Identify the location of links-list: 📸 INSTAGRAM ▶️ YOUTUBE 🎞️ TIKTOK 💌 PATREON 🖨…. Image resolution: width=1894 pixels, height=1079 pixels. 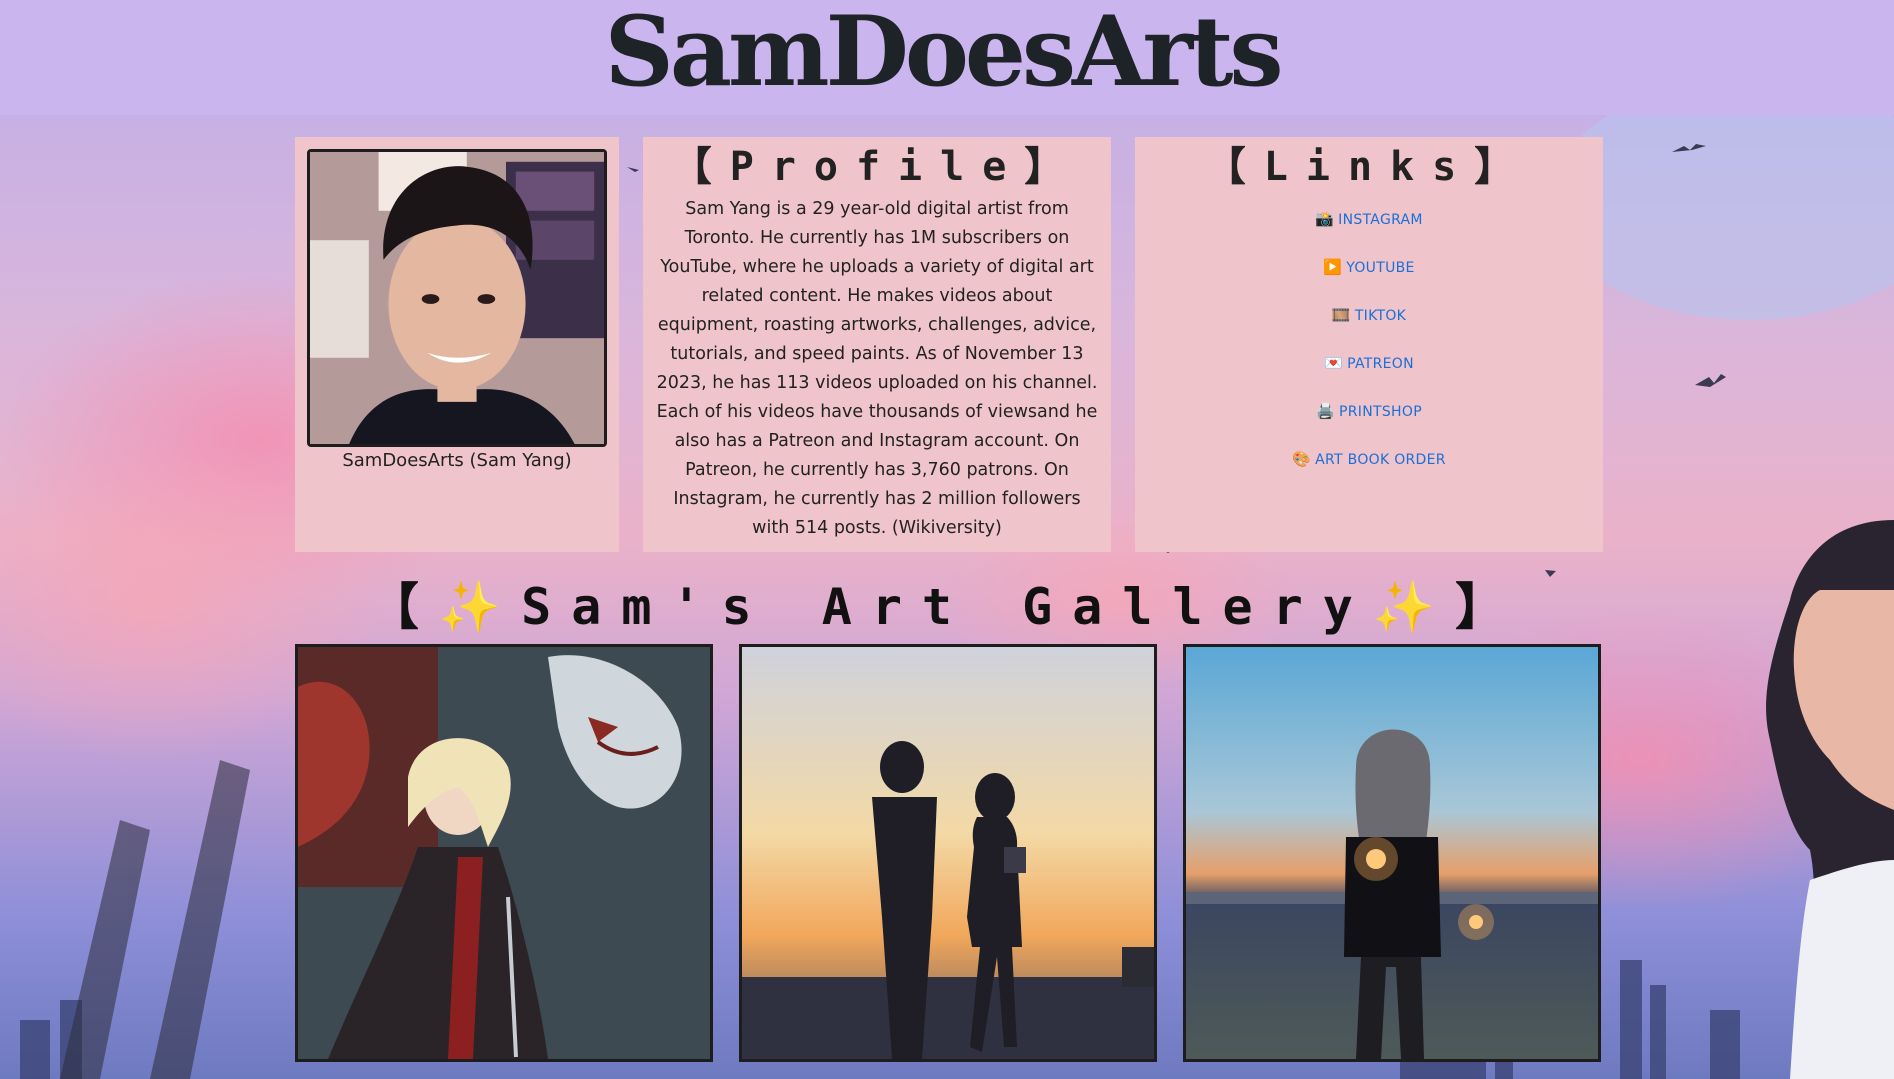
(1369, 339).